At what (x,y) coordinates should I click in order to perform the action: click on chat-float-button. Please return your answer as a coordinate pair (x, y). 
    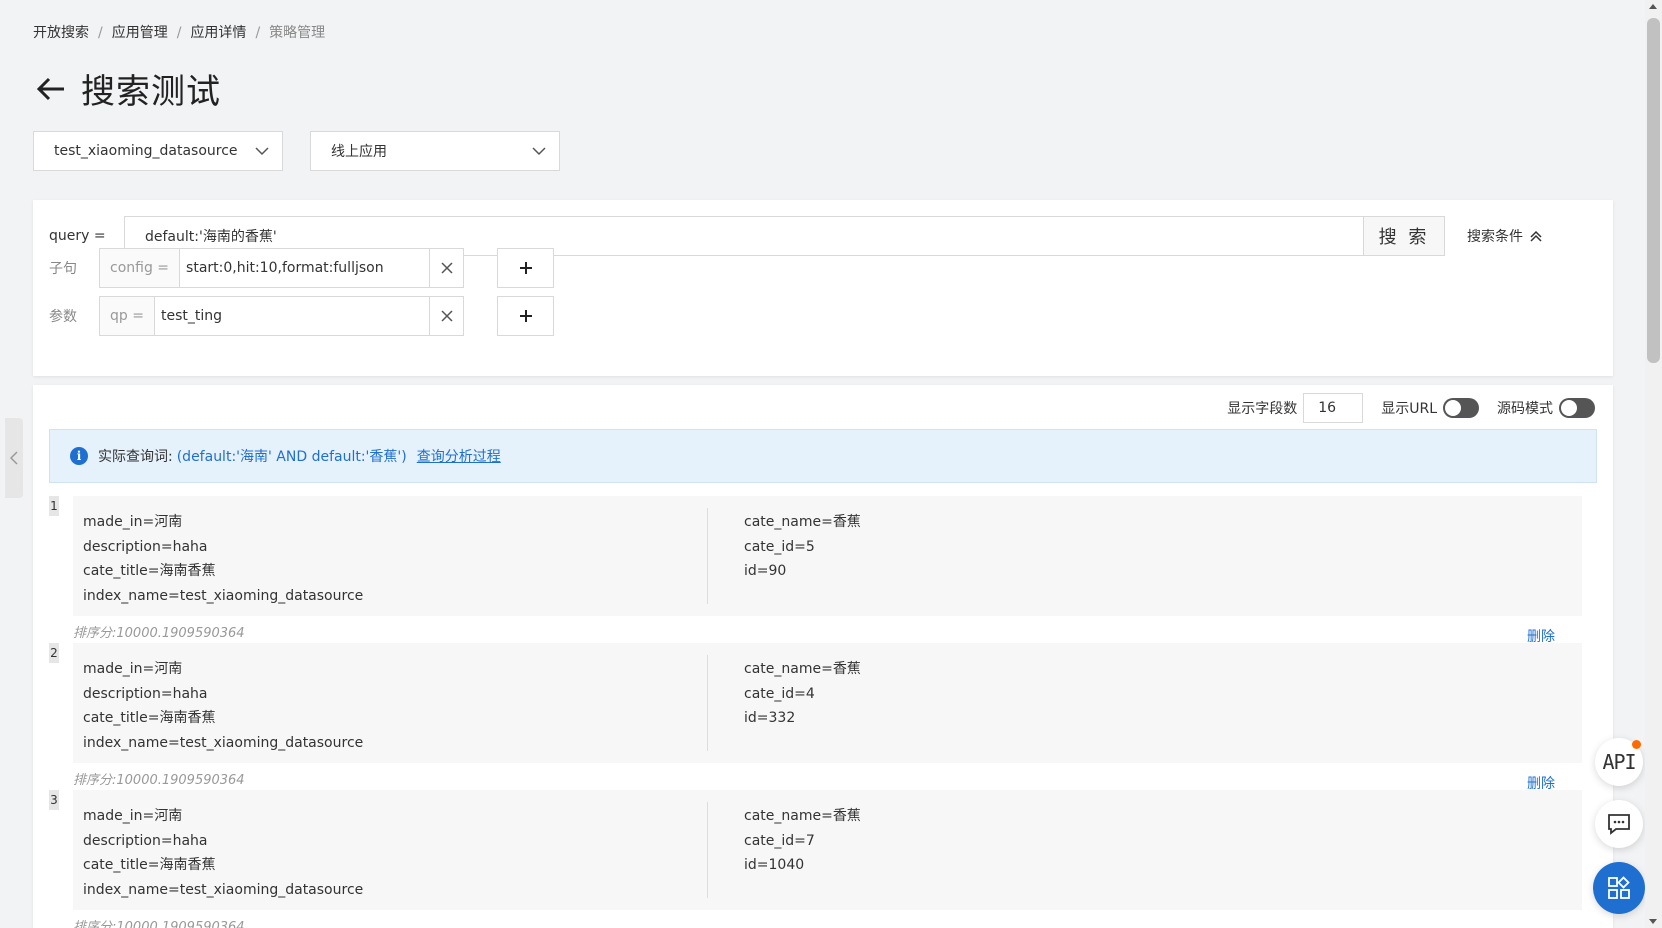
    Looking at the image, I should click on (1619, 824).